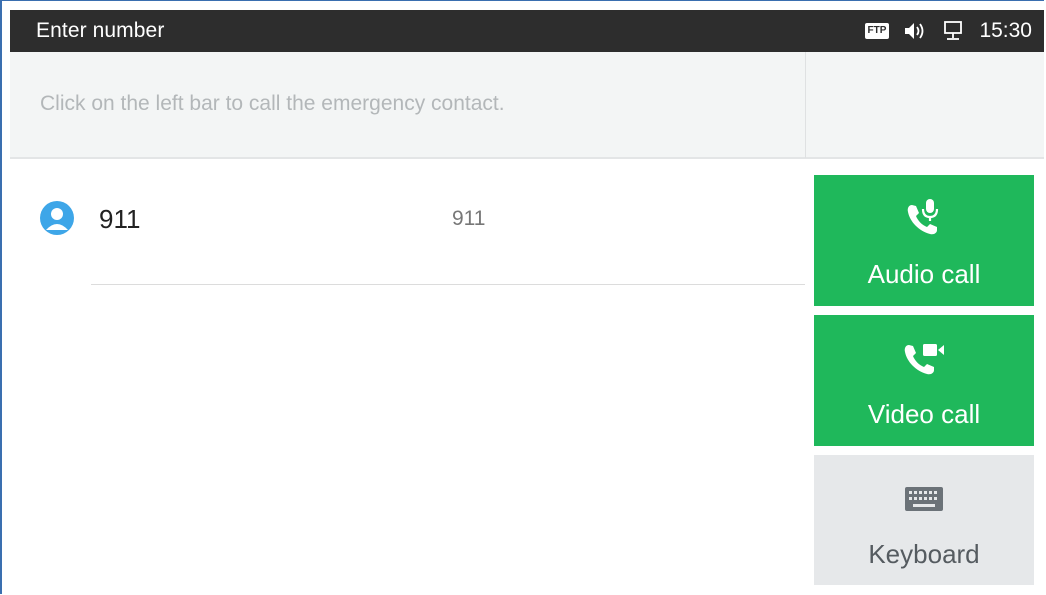 The image size is (1046, 595). I want to click on video-call-icon, so click(924, 359).